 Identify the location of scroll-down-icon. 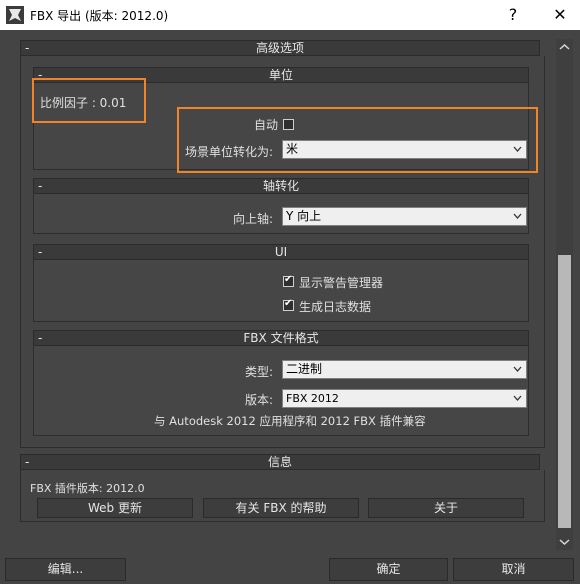
(564, 541).